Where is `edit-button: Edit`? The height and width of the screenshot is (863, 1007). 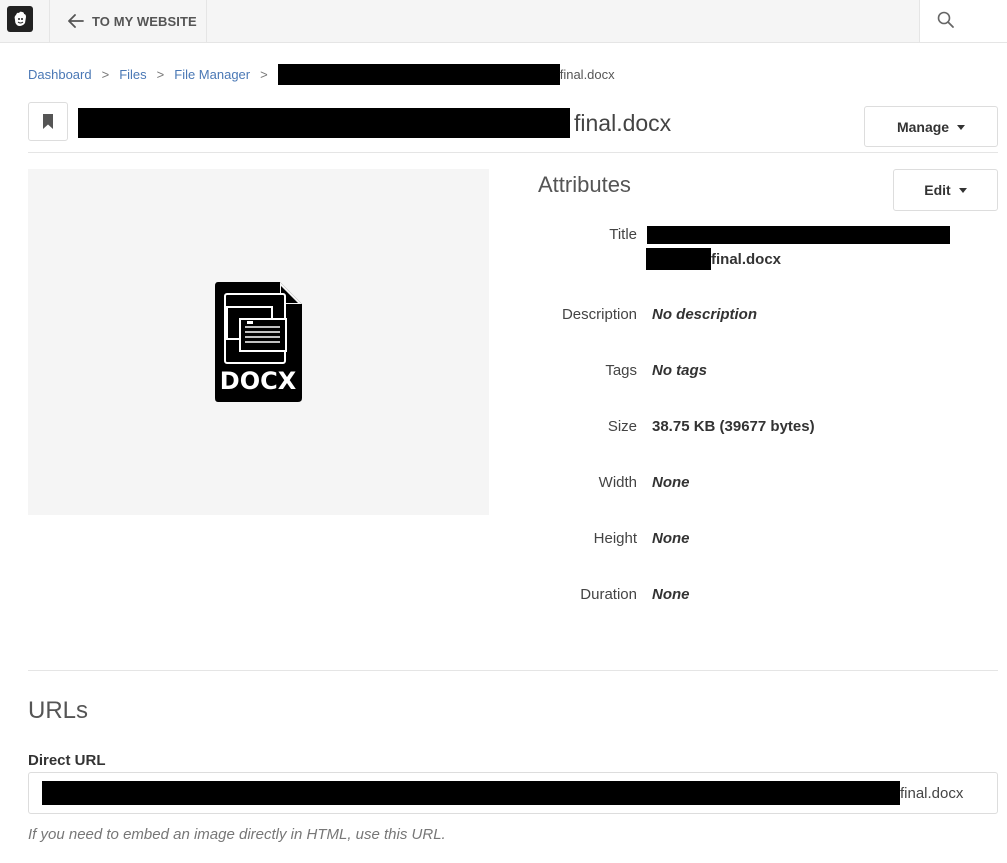
edit-button: Edit is located at coordinates (945, 190).